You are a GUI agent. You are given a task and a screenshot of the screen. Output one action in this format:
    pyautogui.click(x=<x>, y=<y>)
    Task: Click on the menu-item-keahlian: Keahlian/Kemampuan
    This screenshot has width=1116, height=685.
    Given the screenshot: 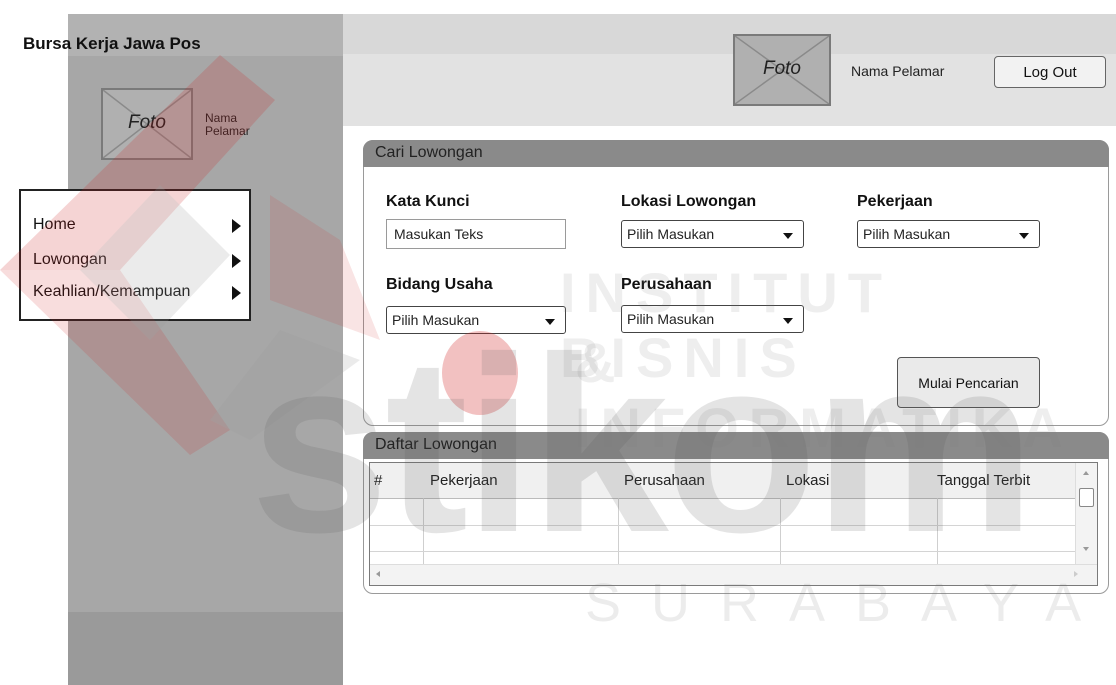 What is the action you would take?
    pyautogui.click(x=135, y=293)
    